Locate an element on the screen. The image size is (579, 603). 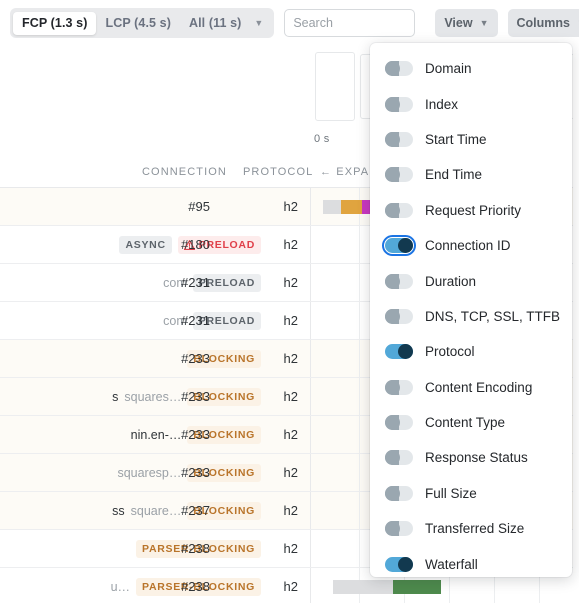
columns-menu-item-request-priority: Request Priority is located at coordinates (471, 210).